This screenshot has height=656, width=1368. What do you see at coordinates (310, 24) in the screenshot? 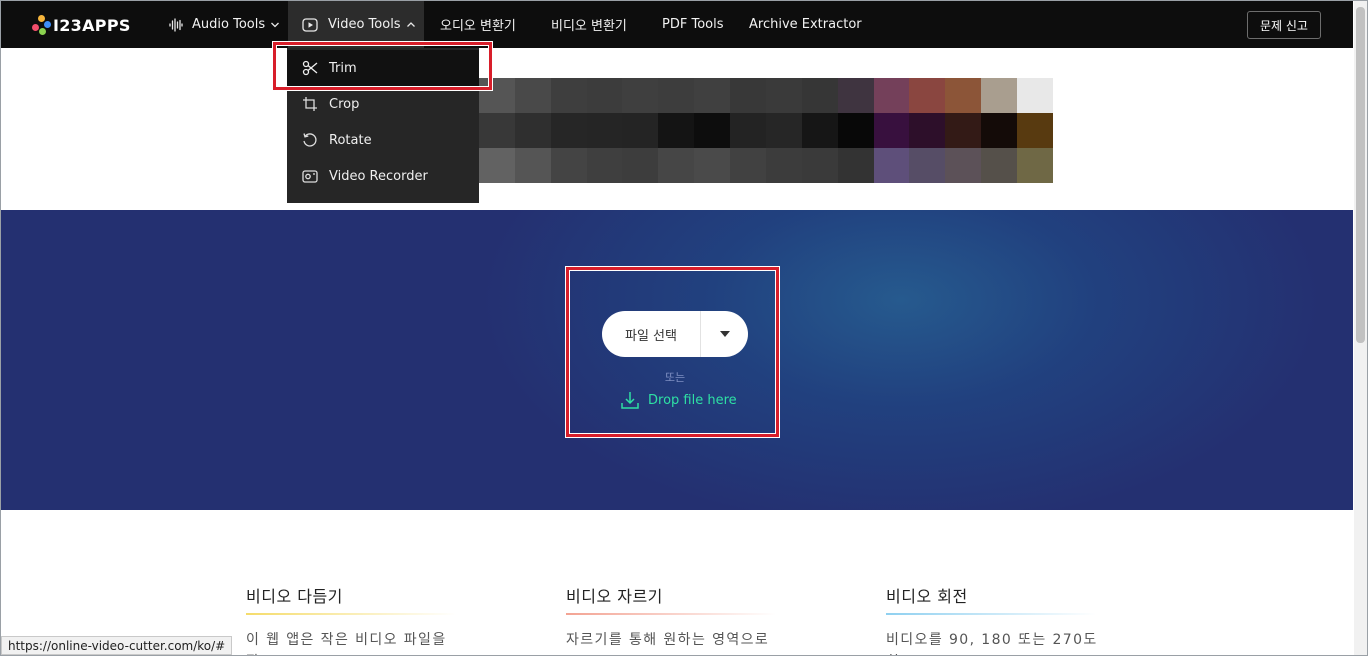
I see `play-circle-icon` at bounding box center [310, 24].